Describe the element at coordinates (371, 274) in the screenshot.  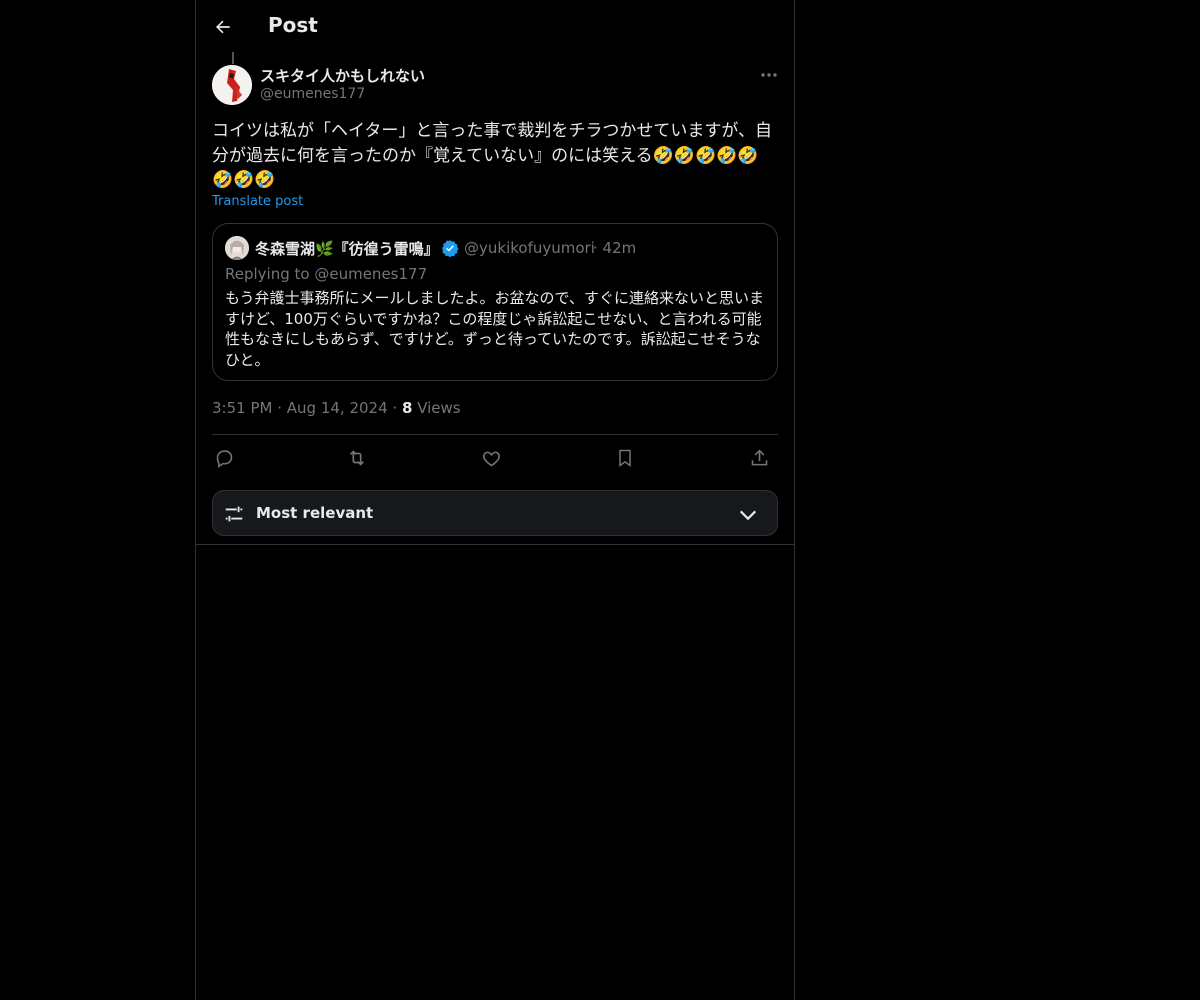
I see `replying-handle: @eumenes177` at that location.